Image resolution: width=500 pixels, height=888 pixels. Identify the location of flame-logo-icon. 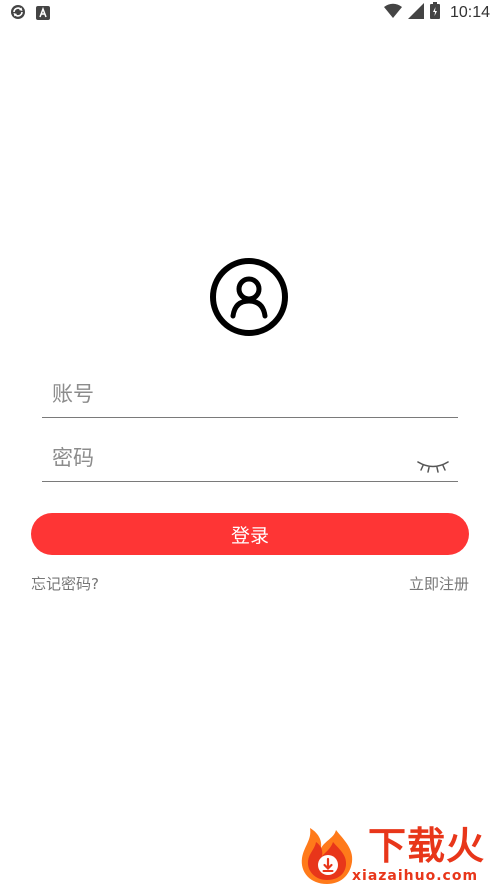
(327, 856).